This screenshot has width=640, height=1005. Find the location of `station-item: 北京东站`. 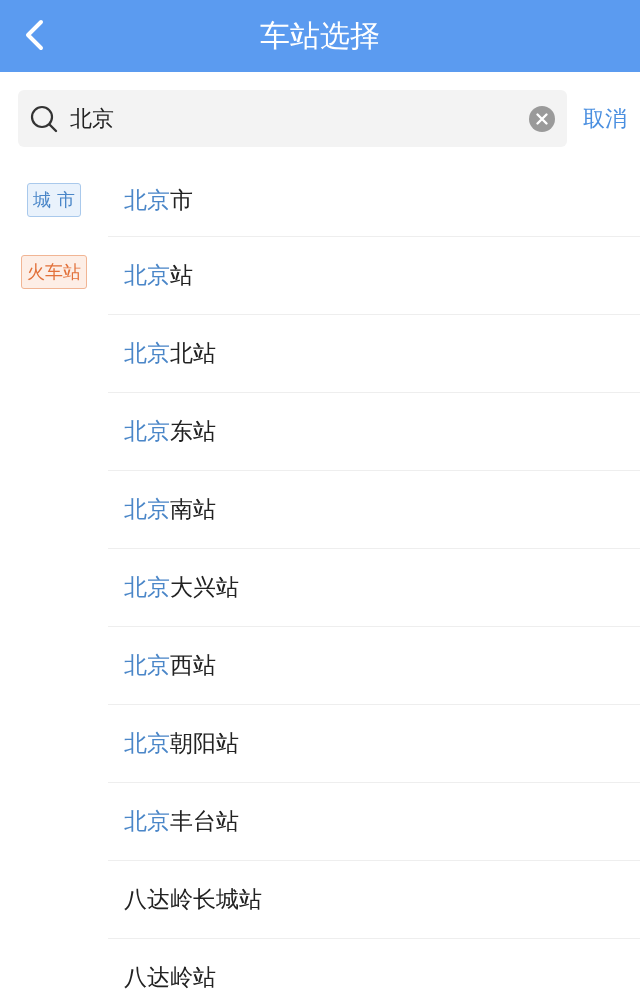

station-item: 北京东站 is located at coordinates (374, 432).